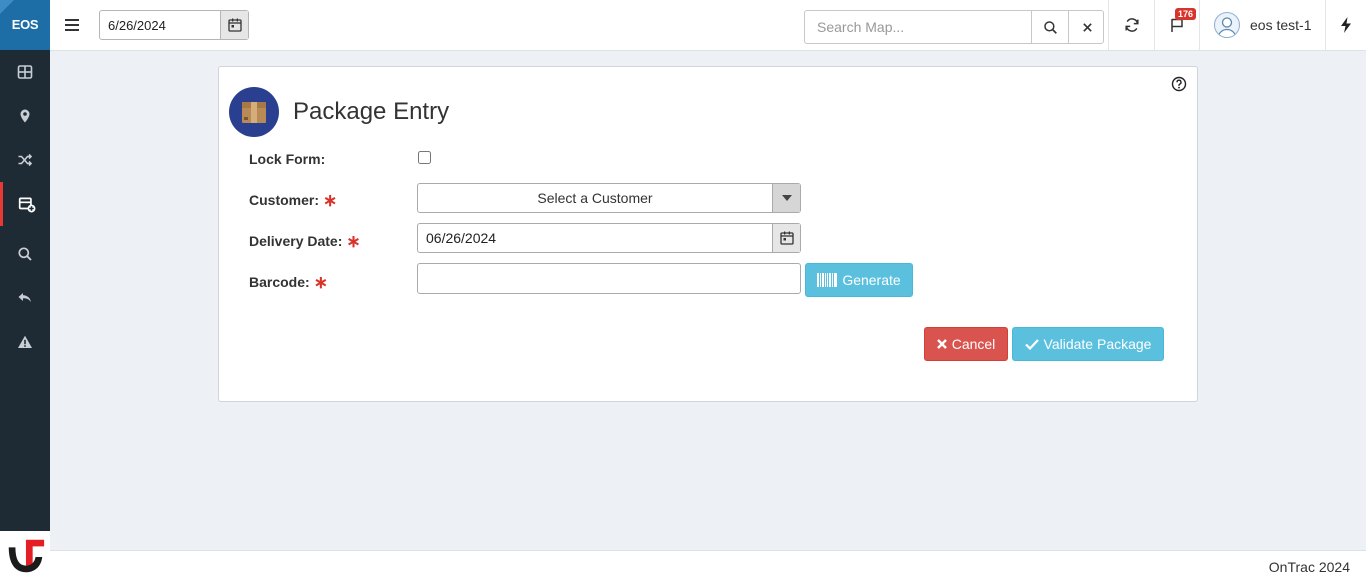 This screenshot has width=1366, height=581. I want to click on footer-text: OnTrac 2024, so click(1309, 567).